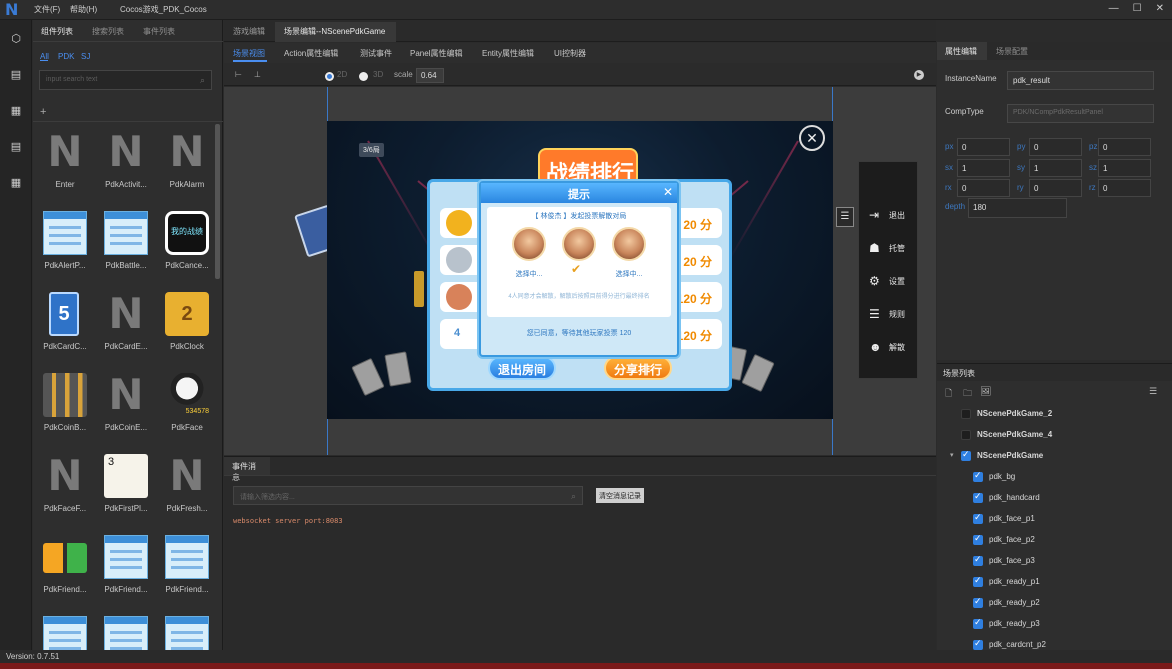  I want to click on component-item: 2 PdkClock, so click(185, 332).